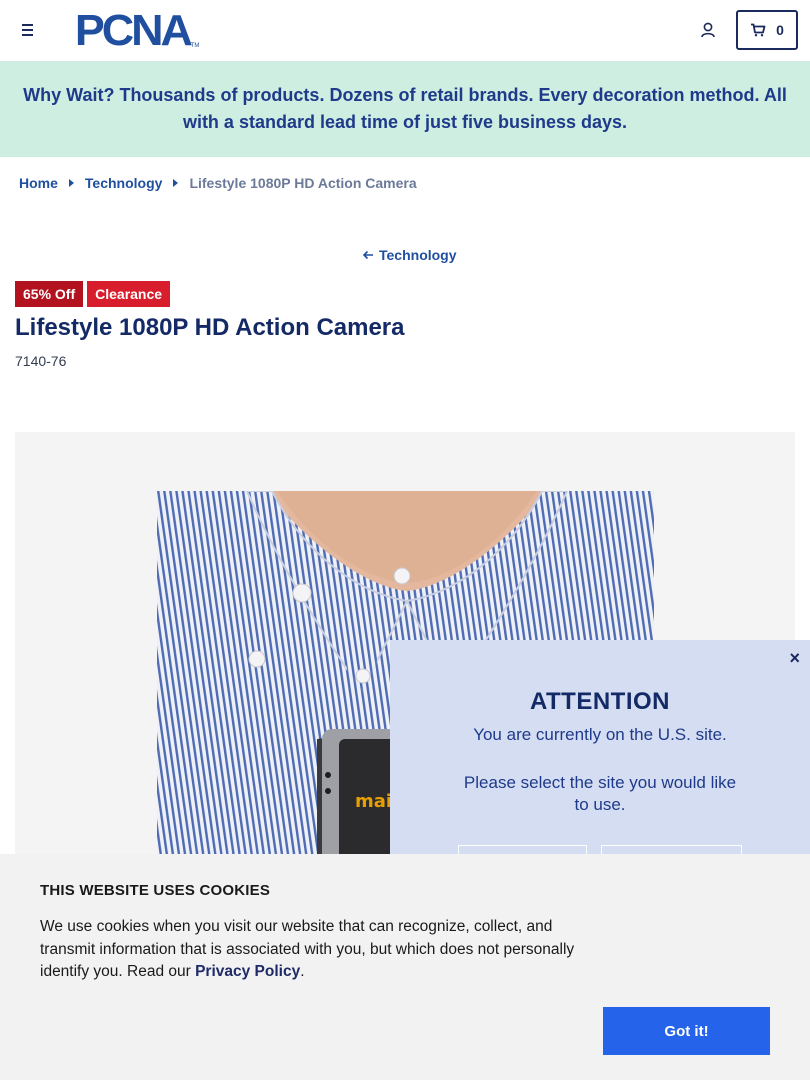 Image resolution: width=810 pixels, height=1080 pixels. I want to click on back-to-category-link: Technology, so click(409, 255).